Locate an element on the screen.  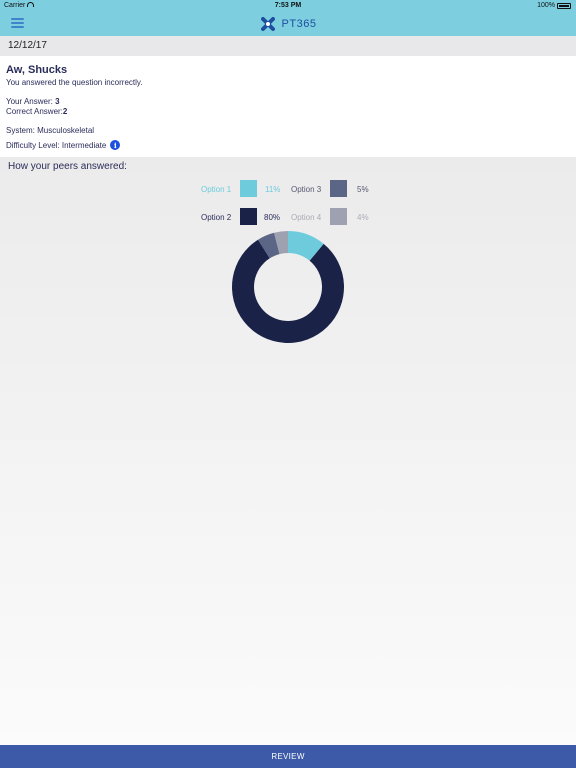
peer-answers-donut-chart is located at coordinates (288, 287).